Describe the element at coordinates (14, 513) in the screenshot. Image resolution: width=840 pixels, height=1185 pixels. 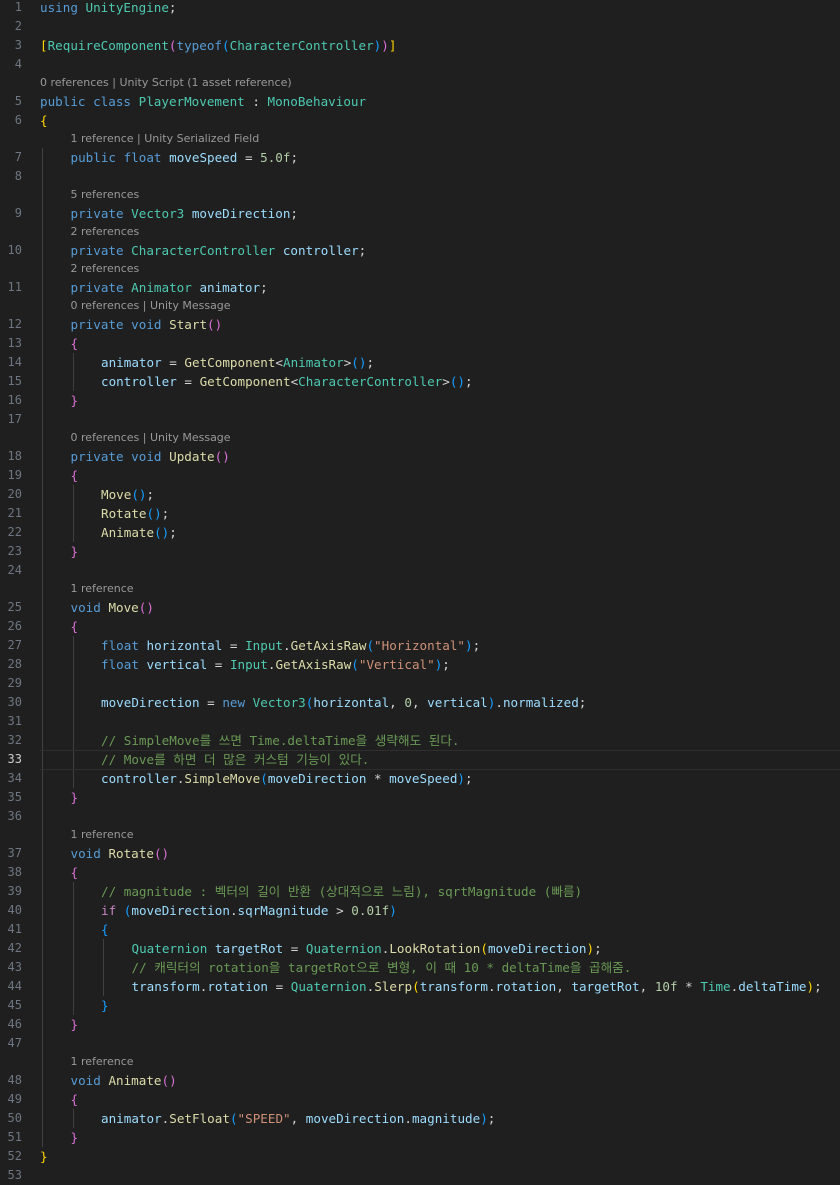
I see `line-number: 21` at that location.